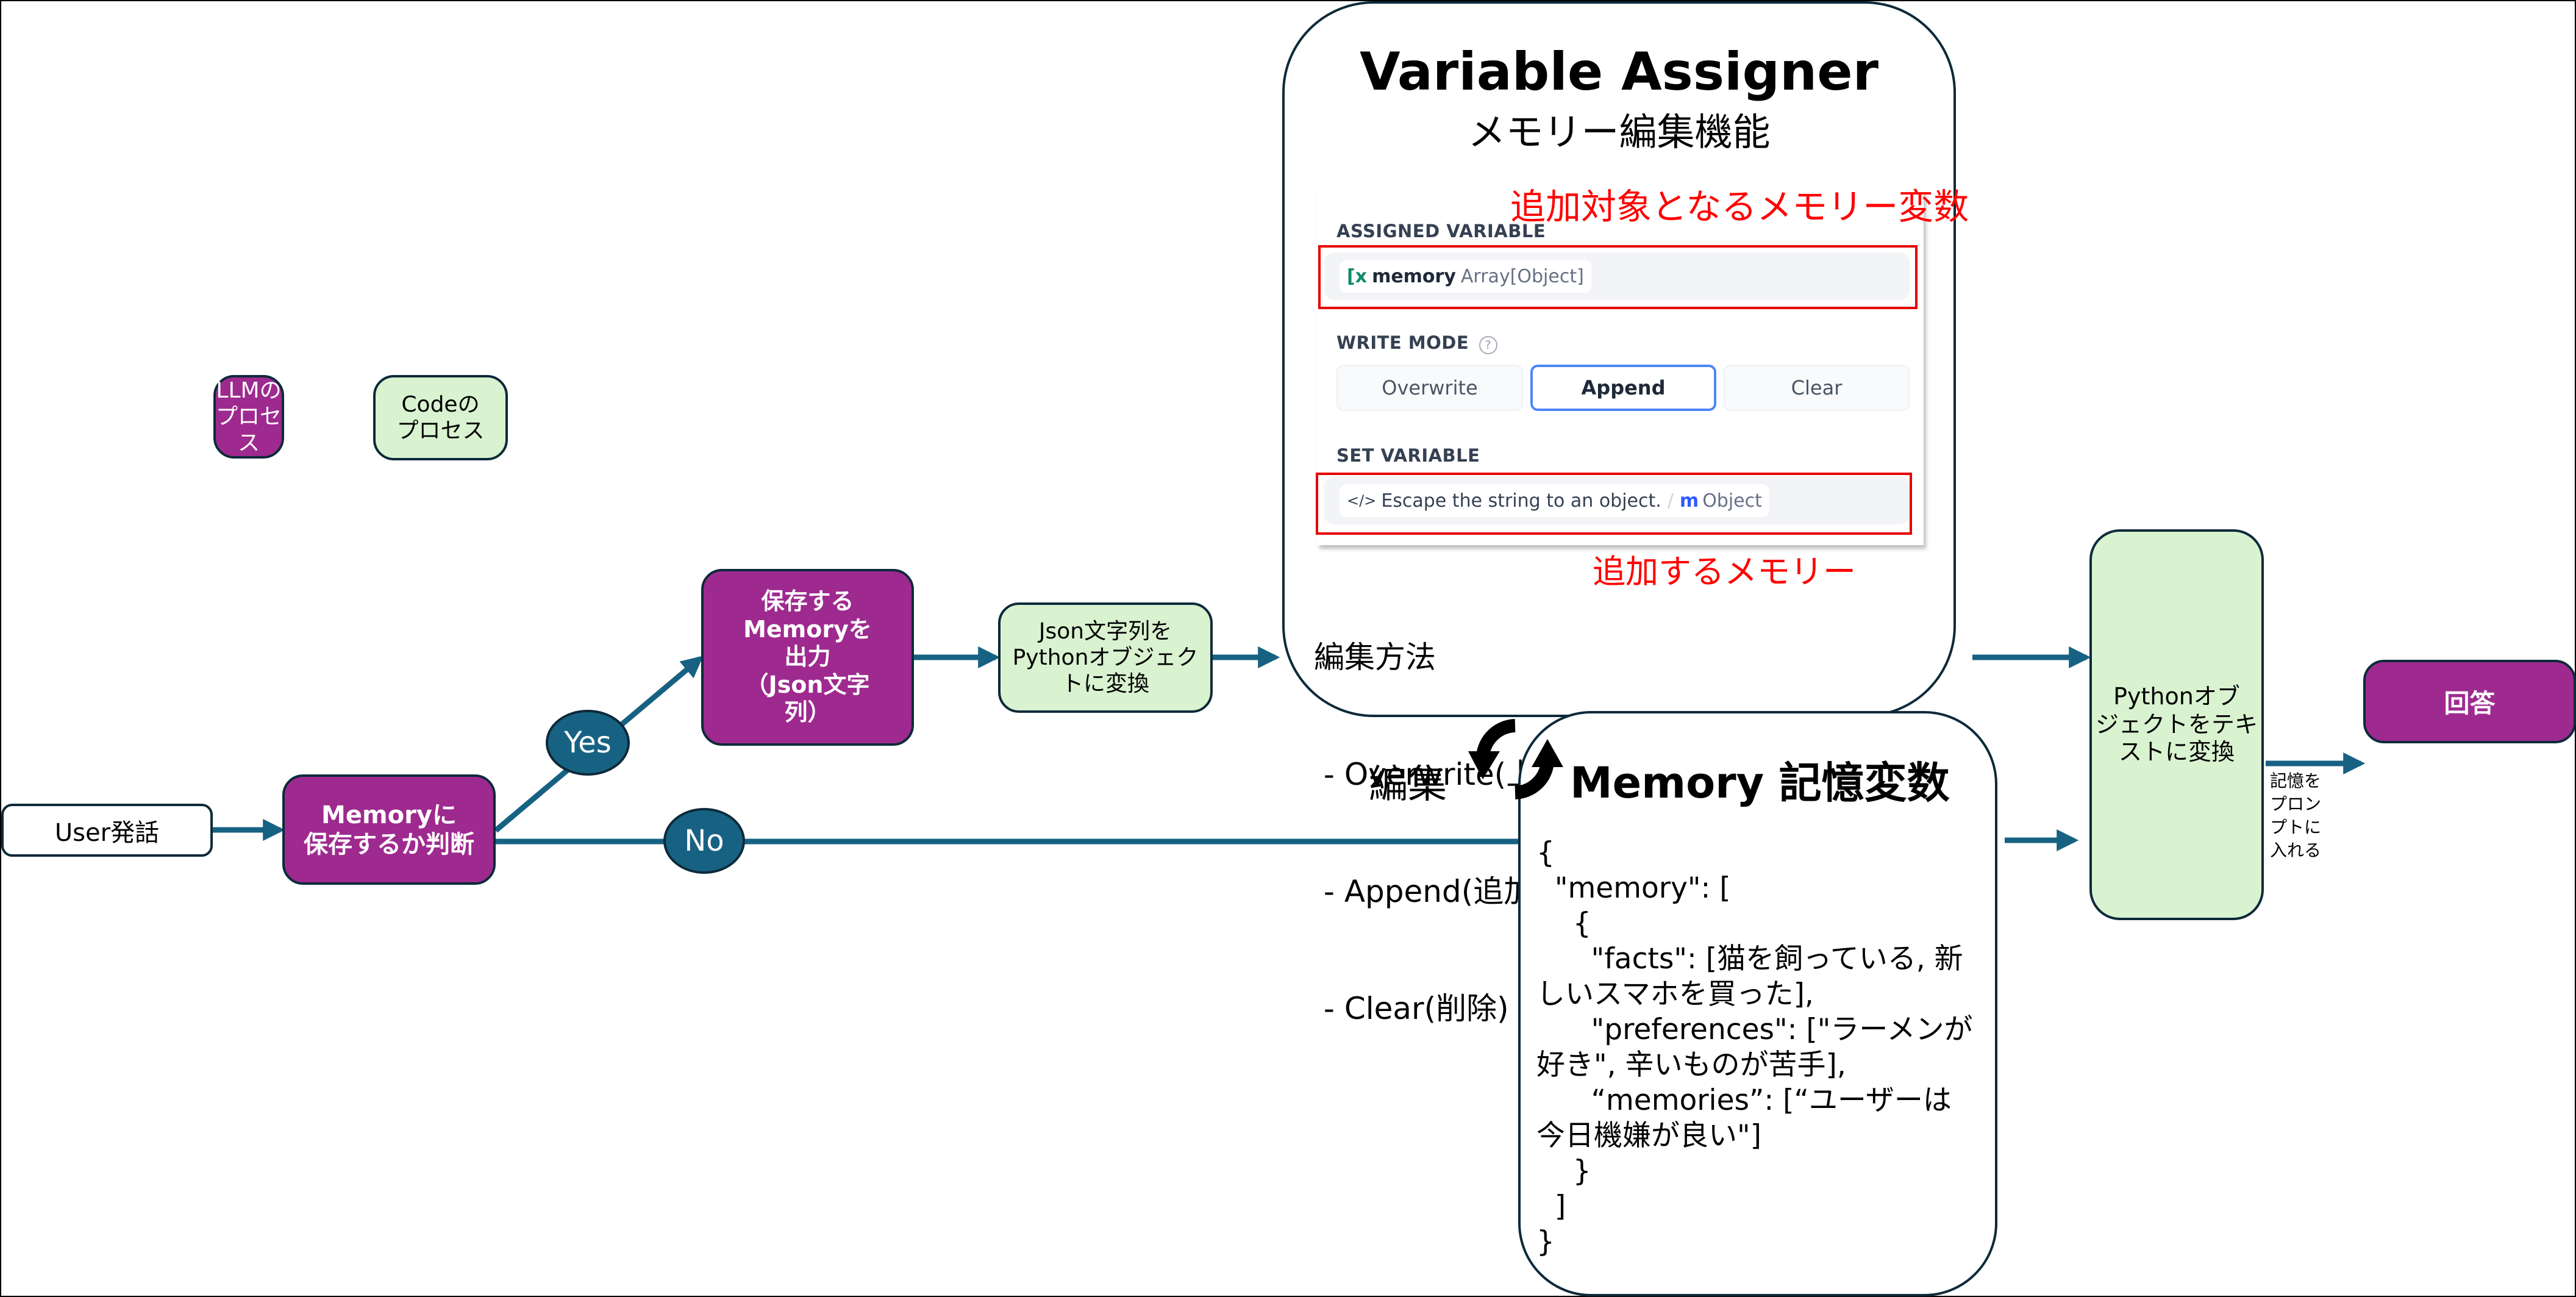  I want to click on set-variable-source: Escape the string to an object., so click(1521, 501).